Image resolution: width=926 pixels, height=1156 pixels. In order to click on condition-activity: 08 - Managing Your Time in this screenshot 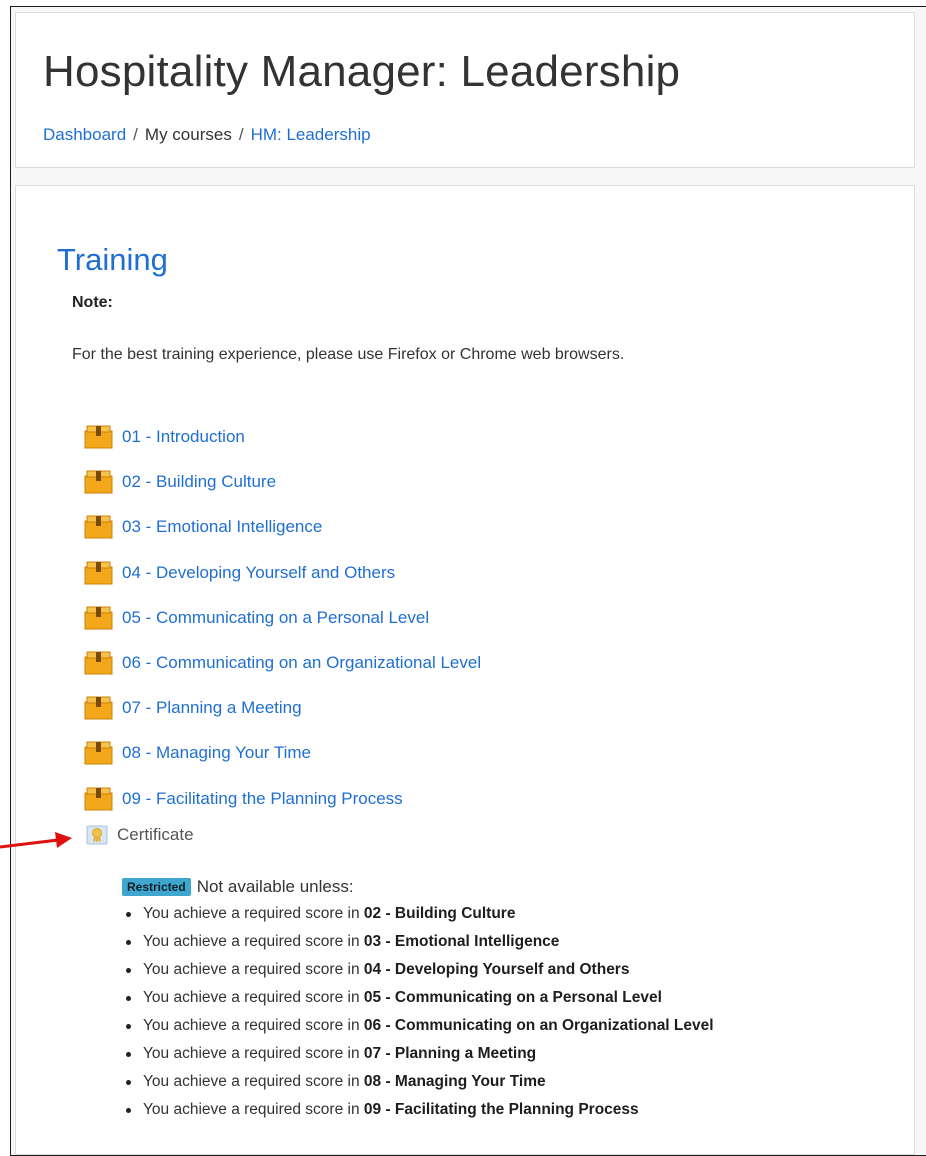, I will do `click(454, 1081)`.